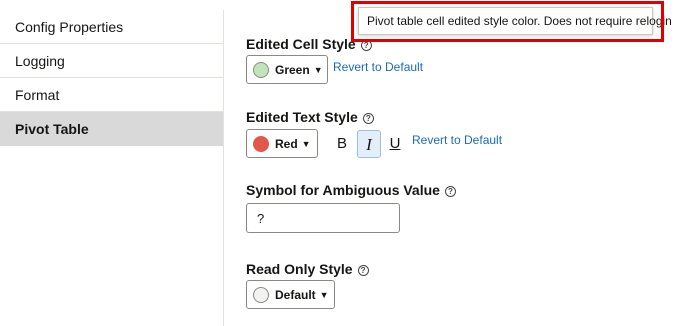 The image size is (695, 326). Describe the element at coordinates (112, 61) in the screenshot. I see `sidebar-item-logging: Logging` at that location.